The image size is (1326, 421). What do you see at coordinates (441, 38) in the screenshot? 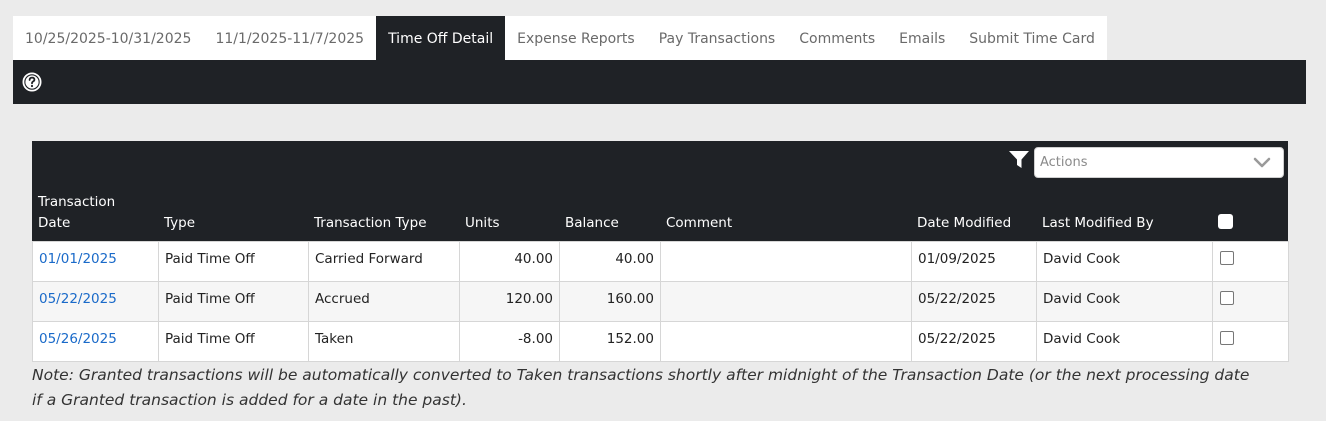
I see `tab-time-off-detail: Time Off Detail` at bounding box center [441, 38].